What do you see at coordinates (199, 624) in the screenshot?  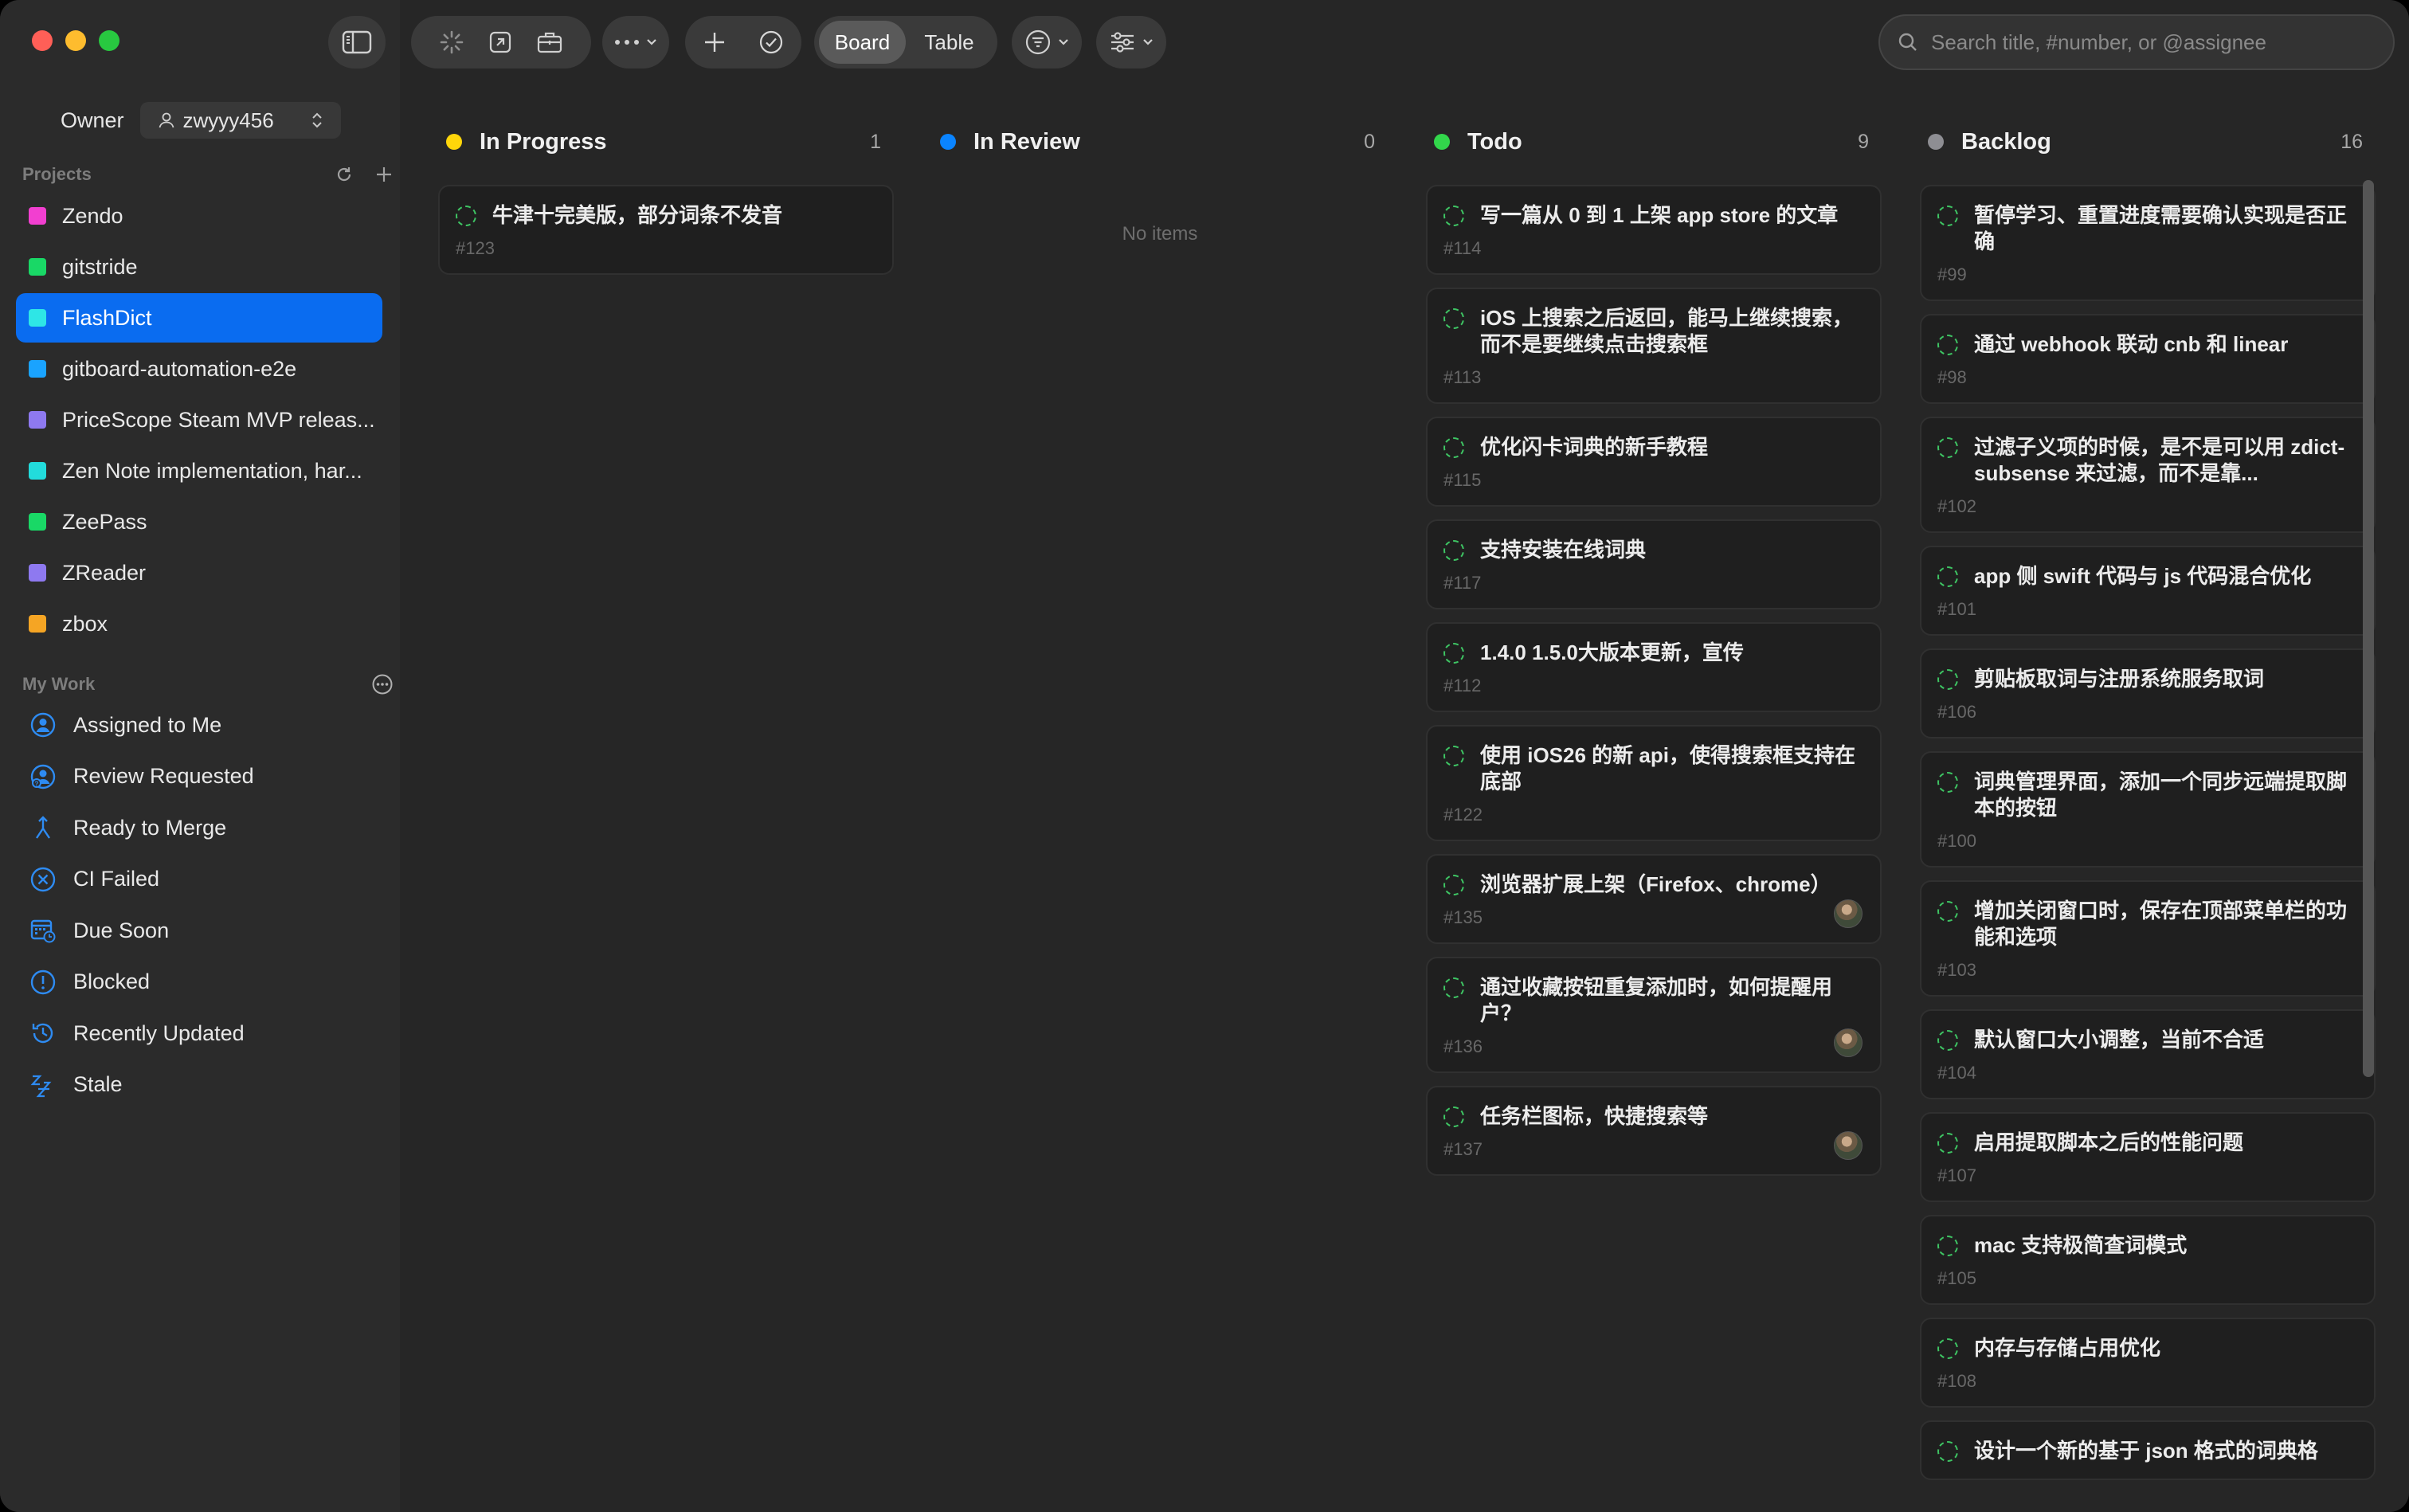 I see `sidebar-project-item: zbox` at bounding box center [199, 624].